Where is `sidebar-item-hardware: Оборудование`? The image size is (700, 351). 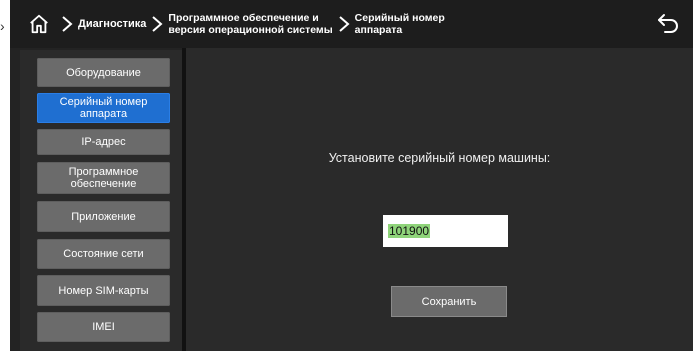 sidebar-item-hardware: Оборудование is located at coordinates (103, 72).